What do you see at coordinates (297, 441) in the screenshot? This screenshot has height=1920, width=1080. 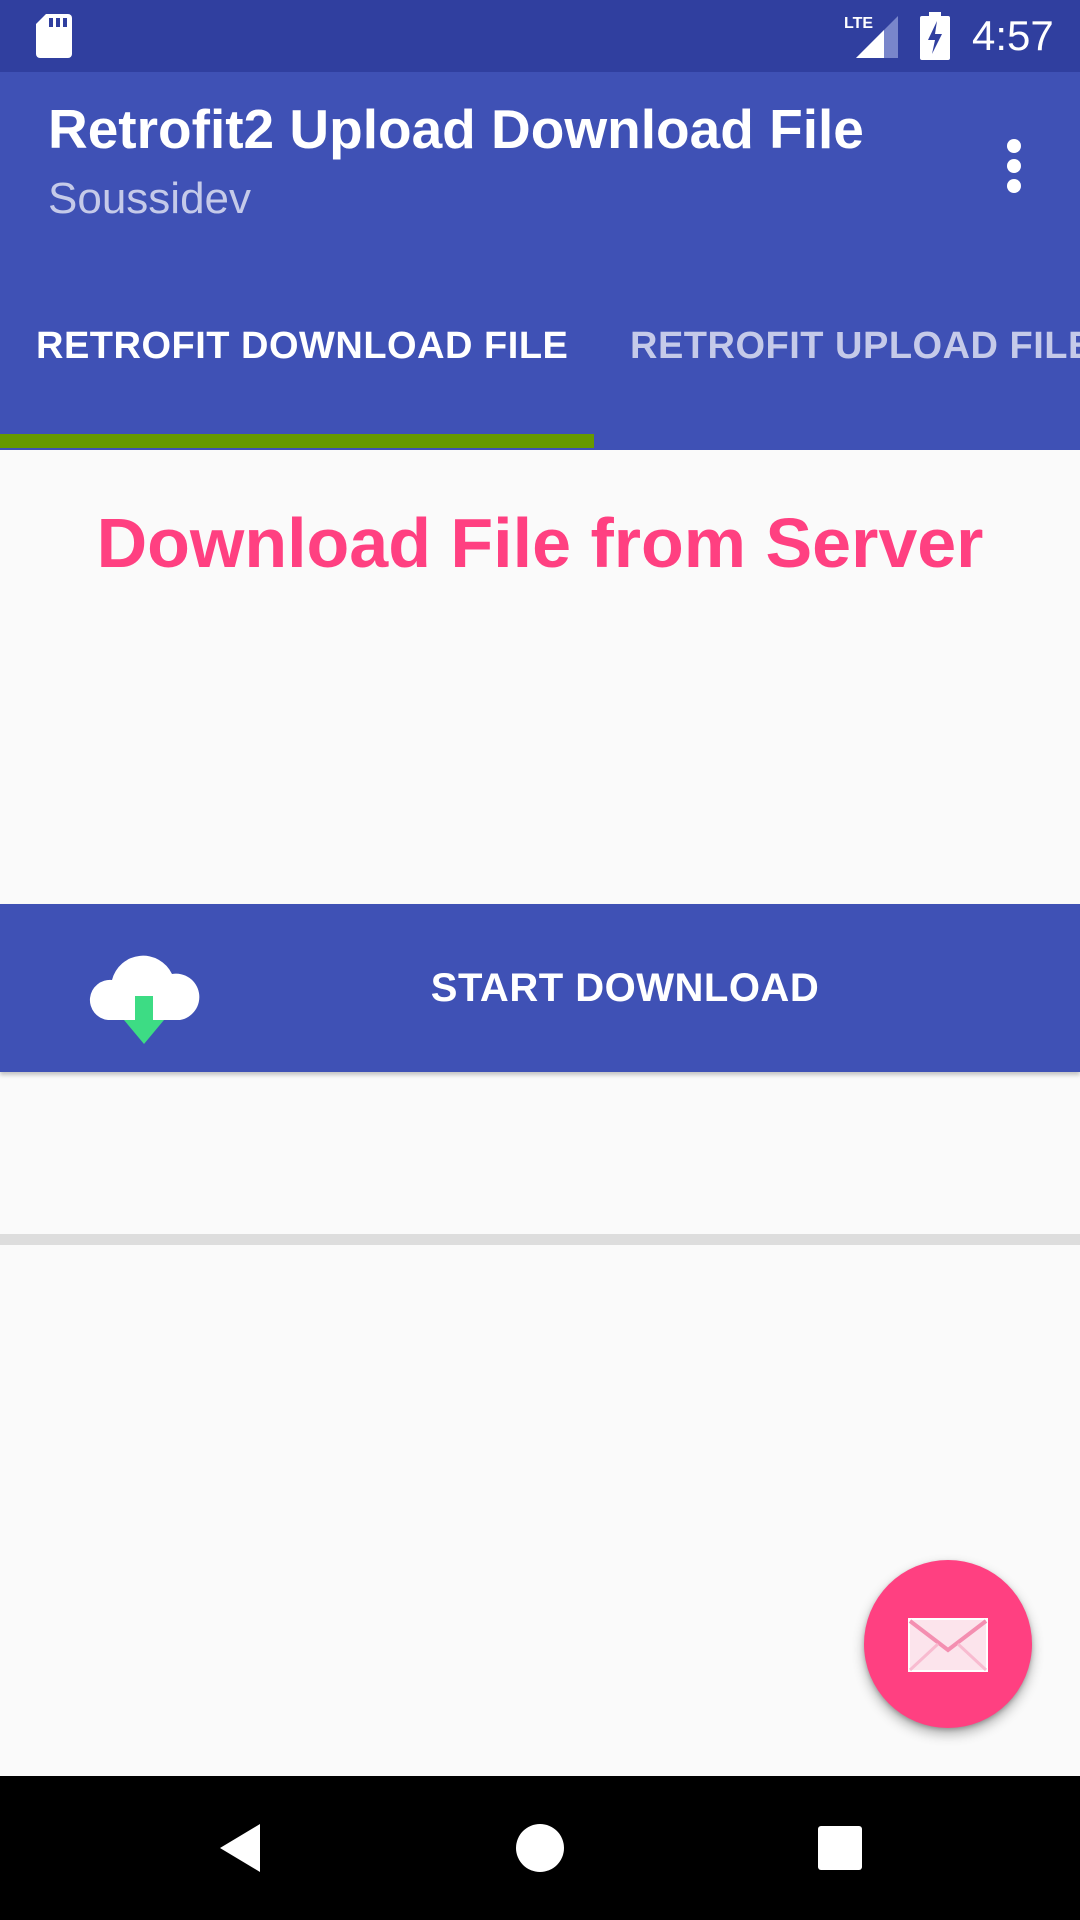 I see `tab-indicator` at bounding box center [297, 441].